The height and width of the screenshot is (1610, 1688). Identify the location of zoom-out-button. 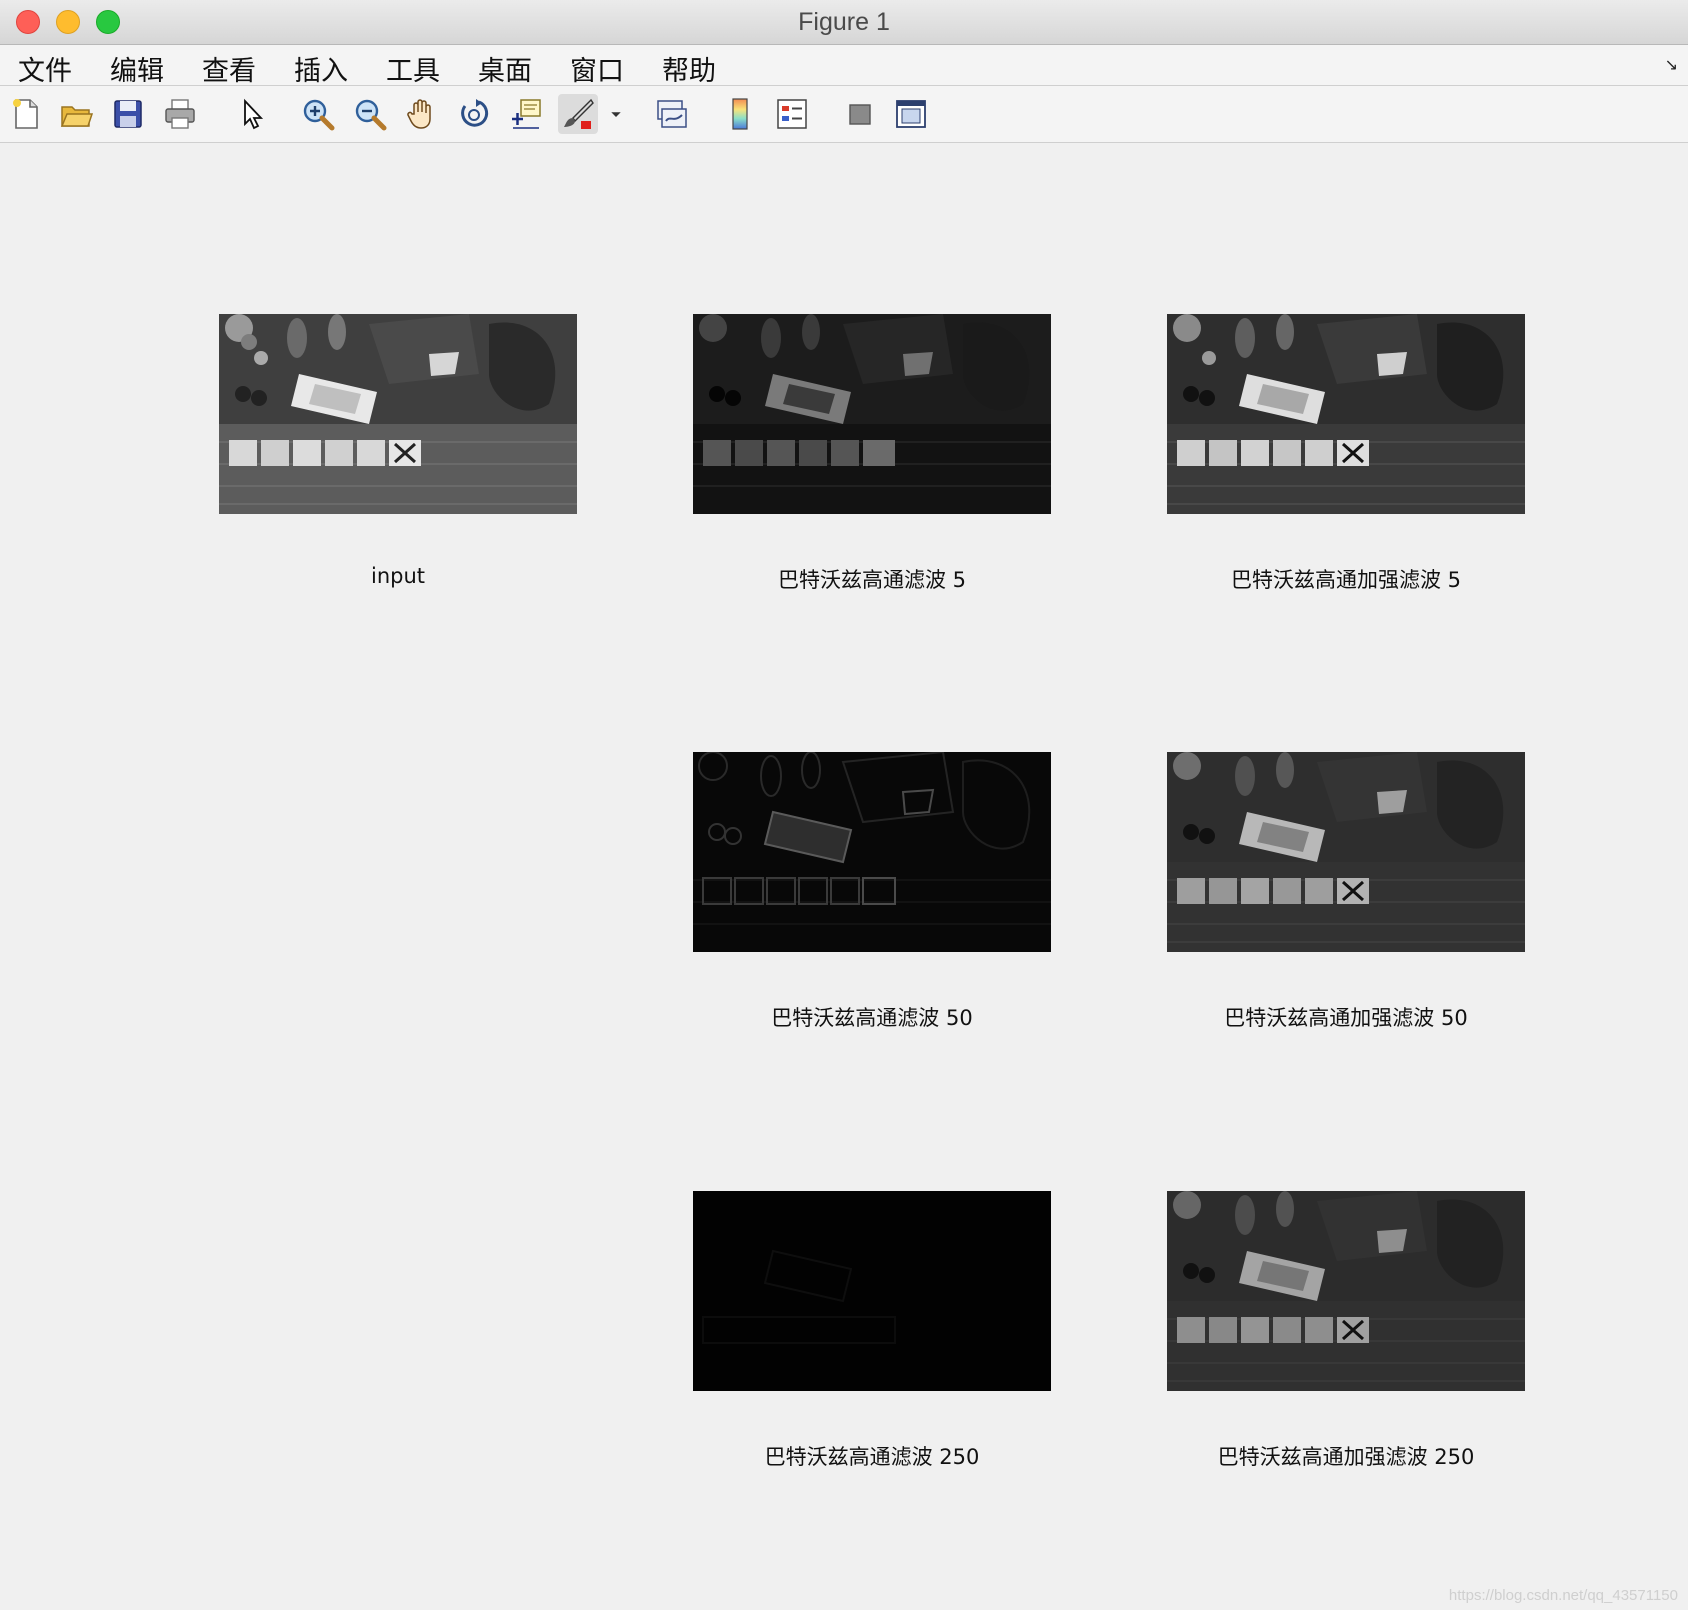
(370, 114).